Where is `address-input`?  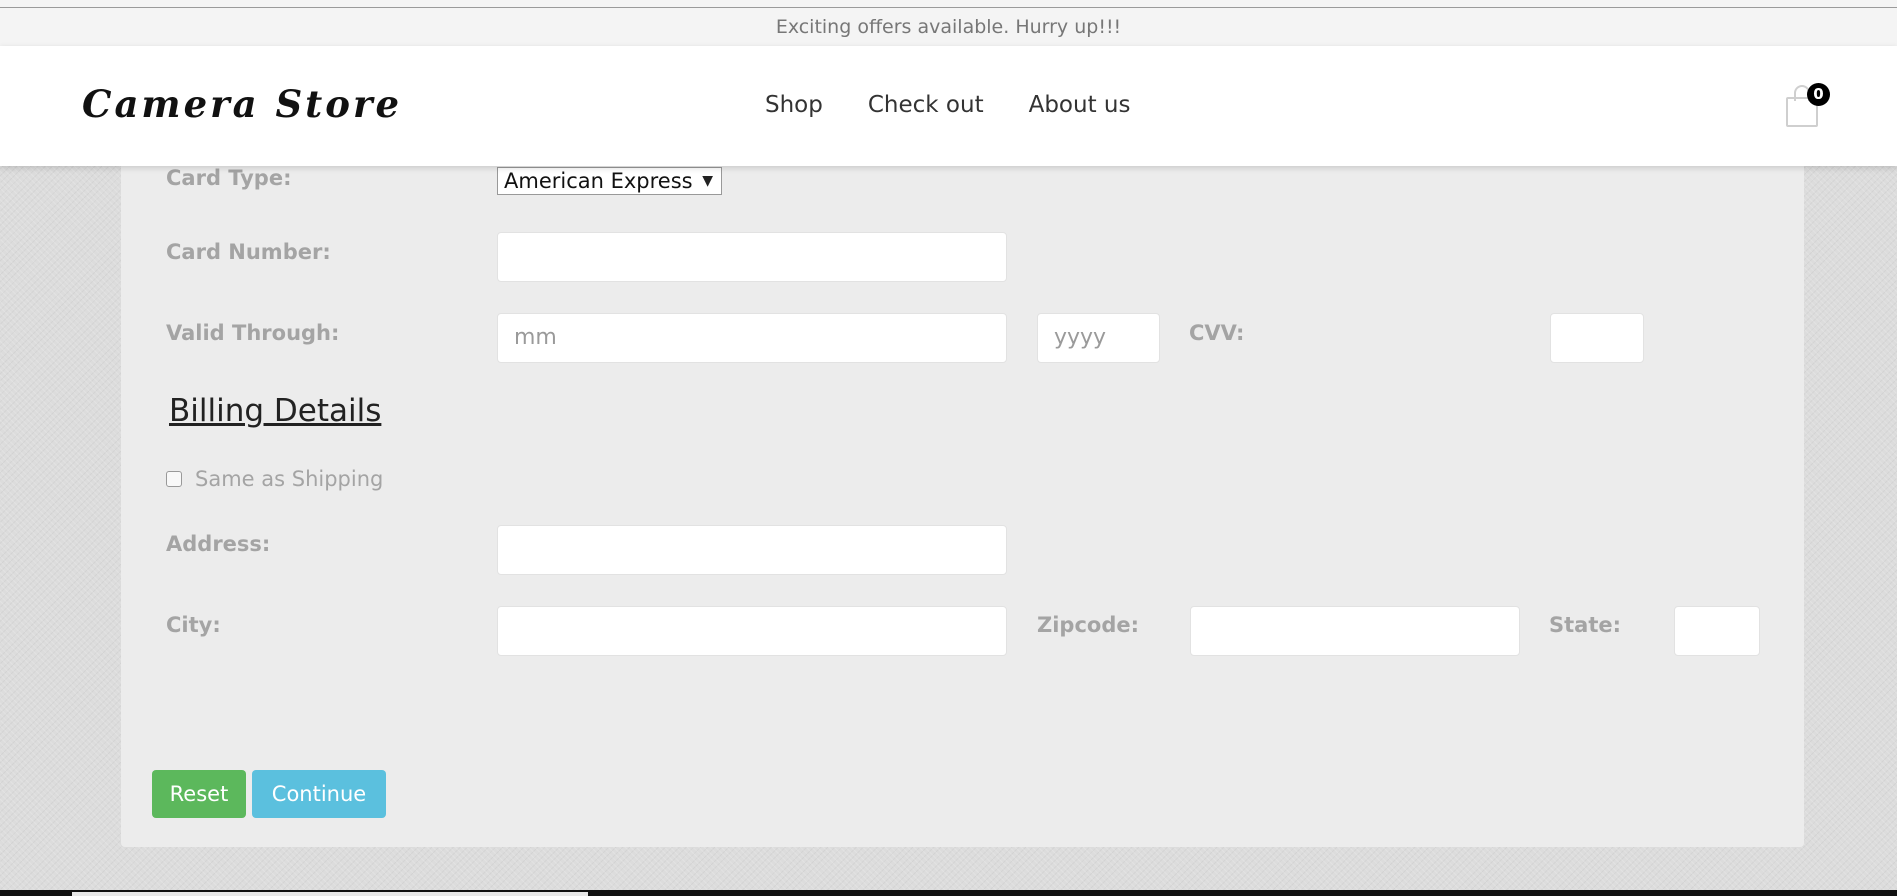
address-input is located at coordinates (752, 550).